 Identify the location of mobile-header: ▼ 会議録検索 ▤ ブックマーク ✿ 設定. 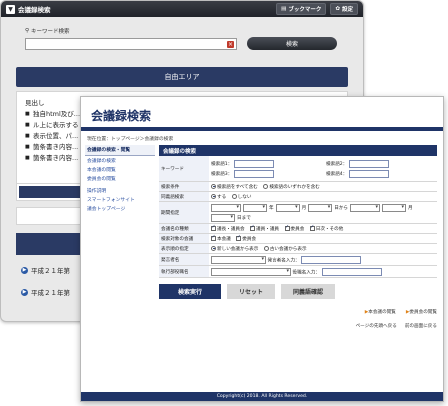
(182, 9).